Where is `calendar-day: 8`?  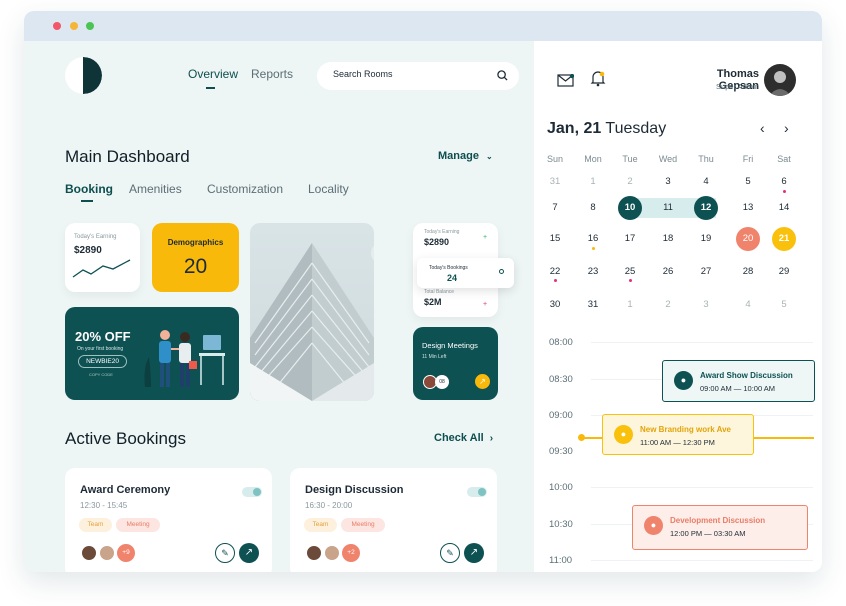
calendar-day: 8 is located at coordinates (593, 208).